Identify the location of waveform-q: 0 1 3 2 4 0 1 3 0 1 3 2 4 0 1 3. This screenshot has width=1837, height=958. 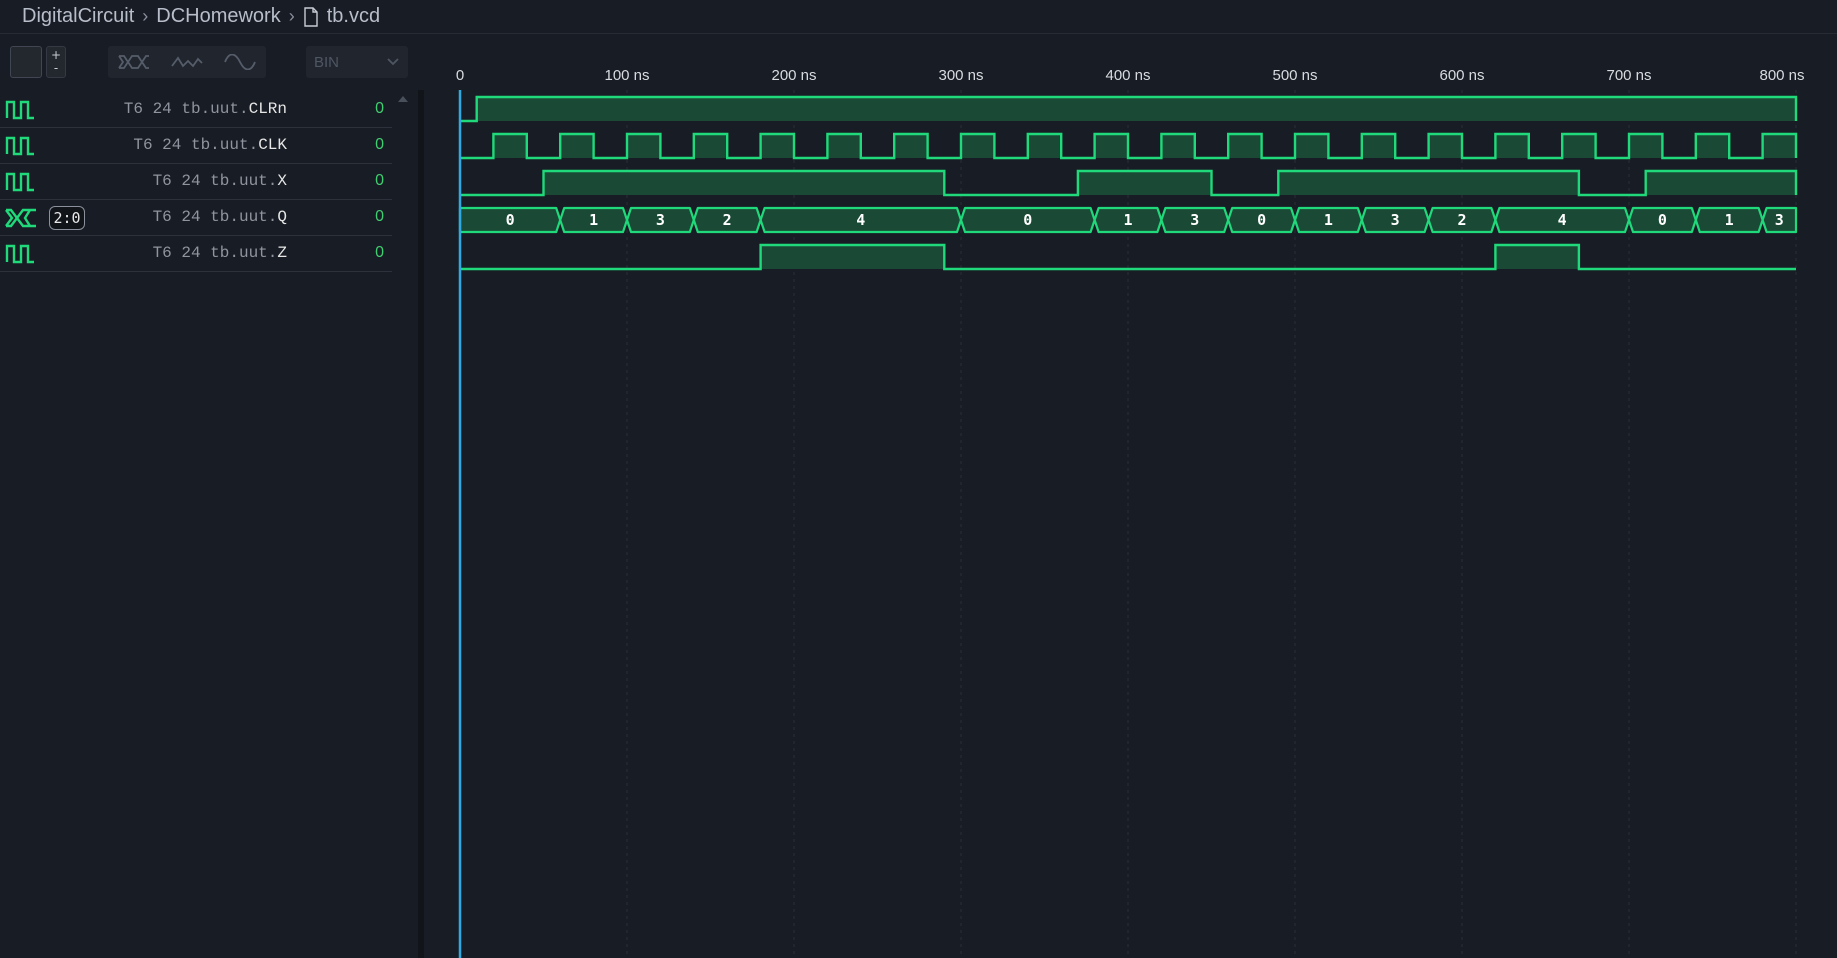
(1128, 220).